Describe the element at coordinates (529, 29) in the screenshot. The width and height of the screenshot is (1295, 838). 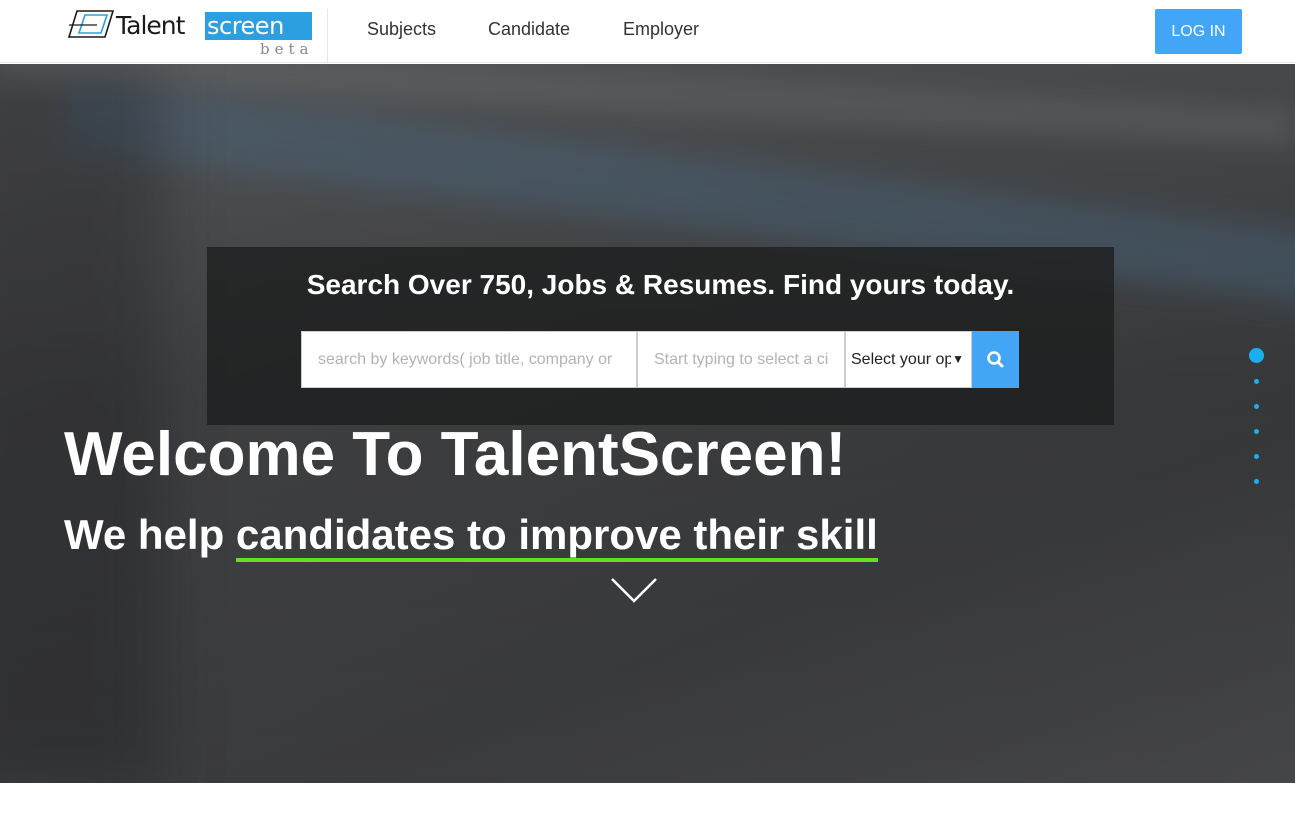
I see `nav-candidate: Candidate` at that location.